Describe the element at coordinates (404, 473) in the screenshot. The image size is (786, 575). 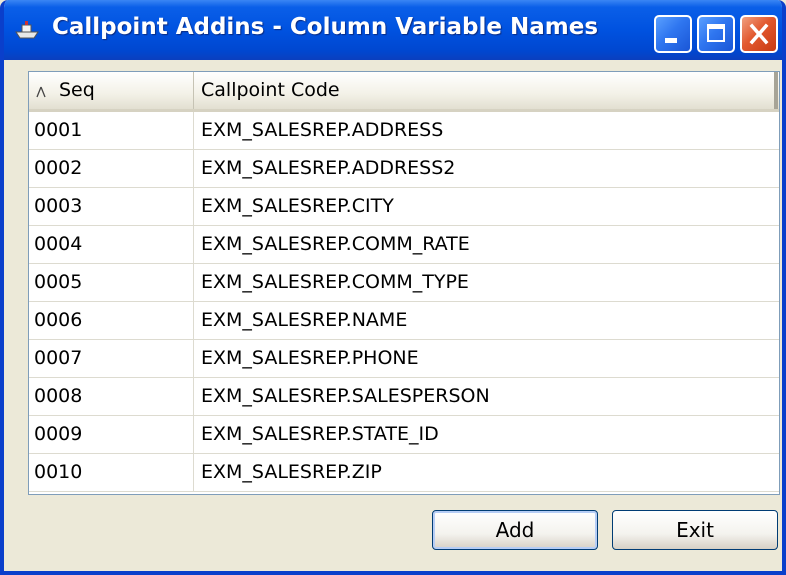
I see `table-row: 0010 EXM_SALESREP.ZIP` at that location.